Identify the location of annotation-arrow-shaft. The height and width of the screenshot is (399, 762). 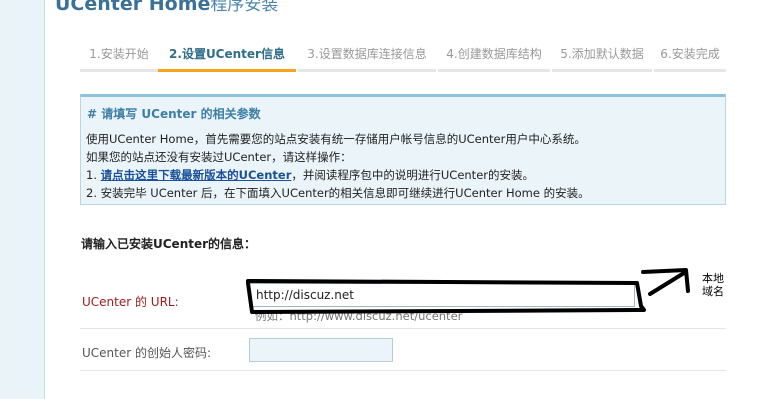
(667, 283).